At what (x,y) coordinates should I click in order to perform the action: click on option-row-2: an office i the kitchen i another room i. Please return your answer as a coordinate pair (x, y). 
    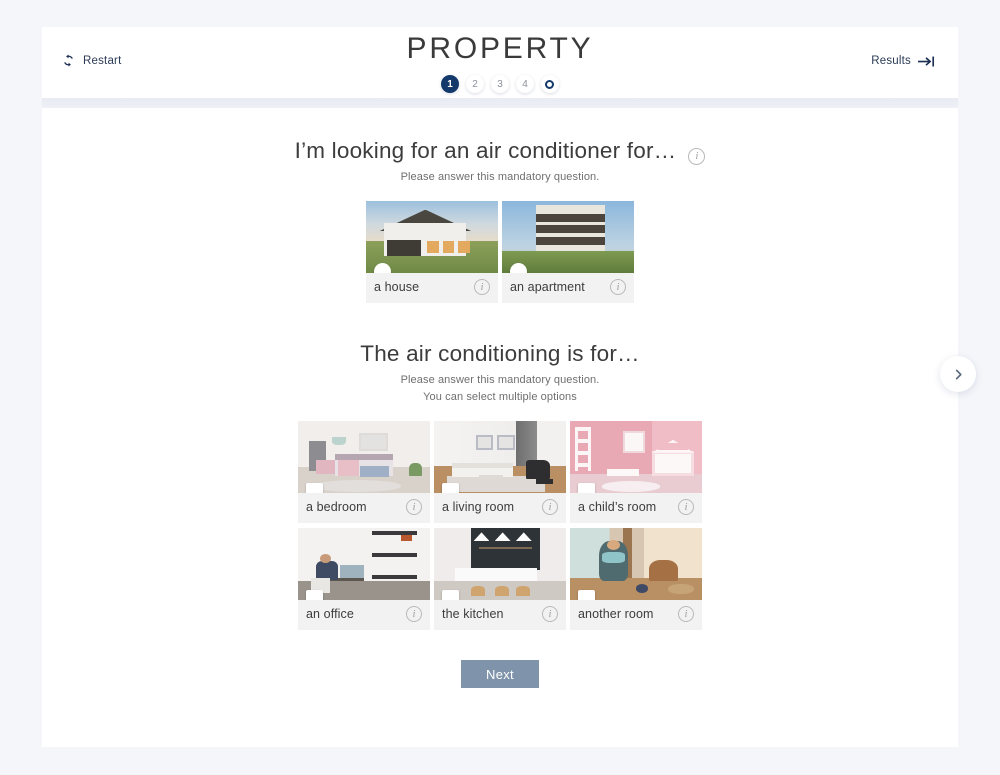
    Looking at the image, I should click on (500, 579).